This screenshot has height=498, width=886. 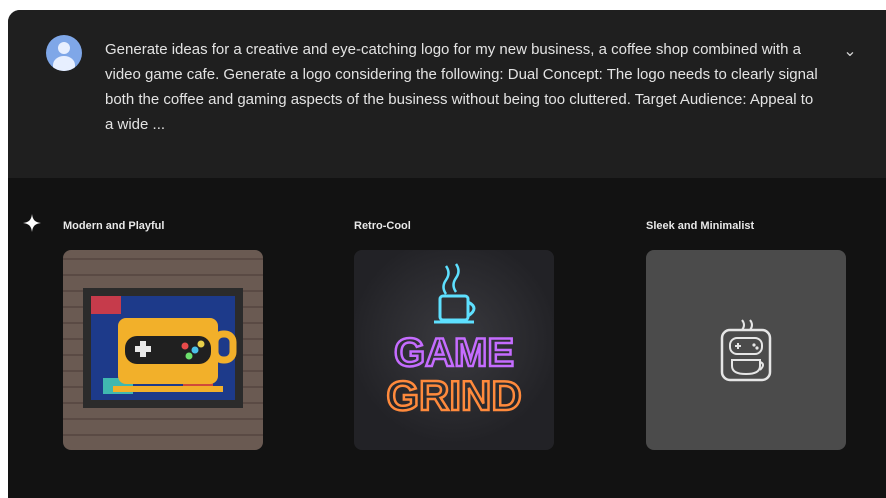 I want to click on sparkle-icon, so click(x=32, y=223).